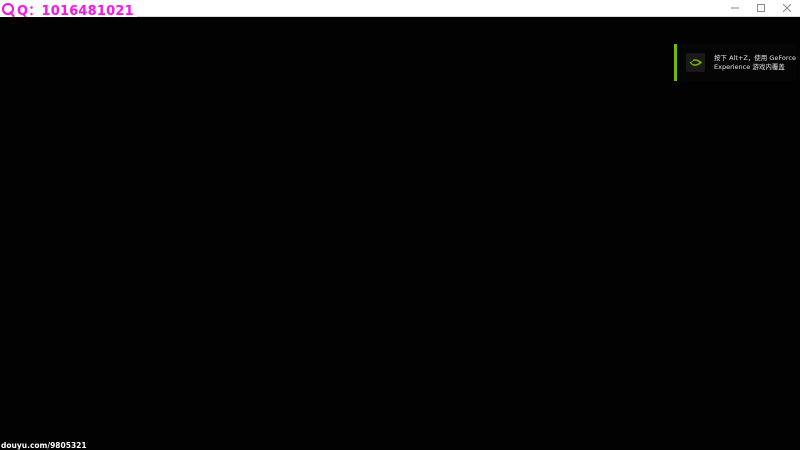 This screenshot has width=800, height=450. Describe the element at coordinates (8, 10) in the screenshot. I see `balloon-icon` at that location.